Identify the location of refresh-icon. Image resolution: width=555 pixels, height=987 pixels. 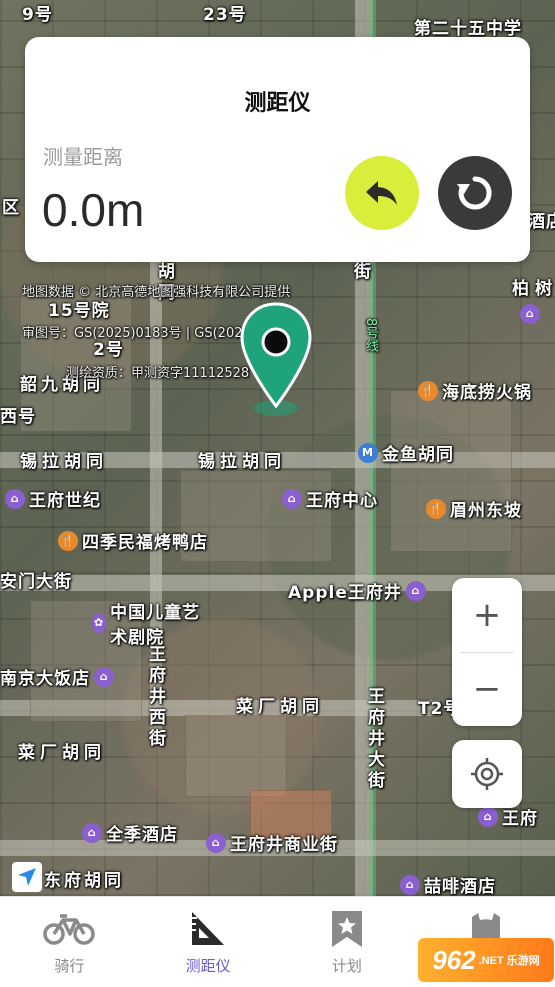
(474, 193).